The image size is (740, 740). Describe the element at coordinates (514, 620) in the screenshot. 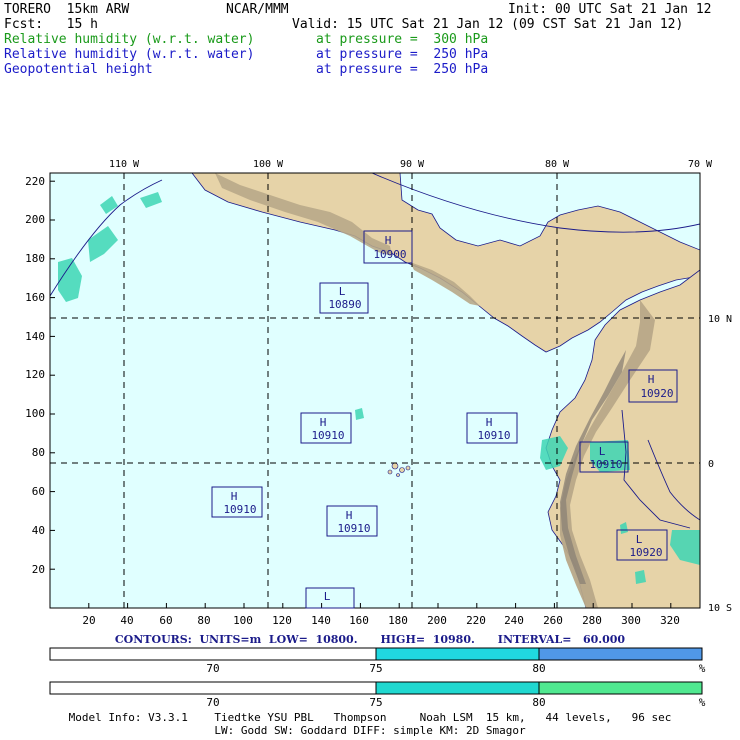

I see `x-tick: 240` at that location.